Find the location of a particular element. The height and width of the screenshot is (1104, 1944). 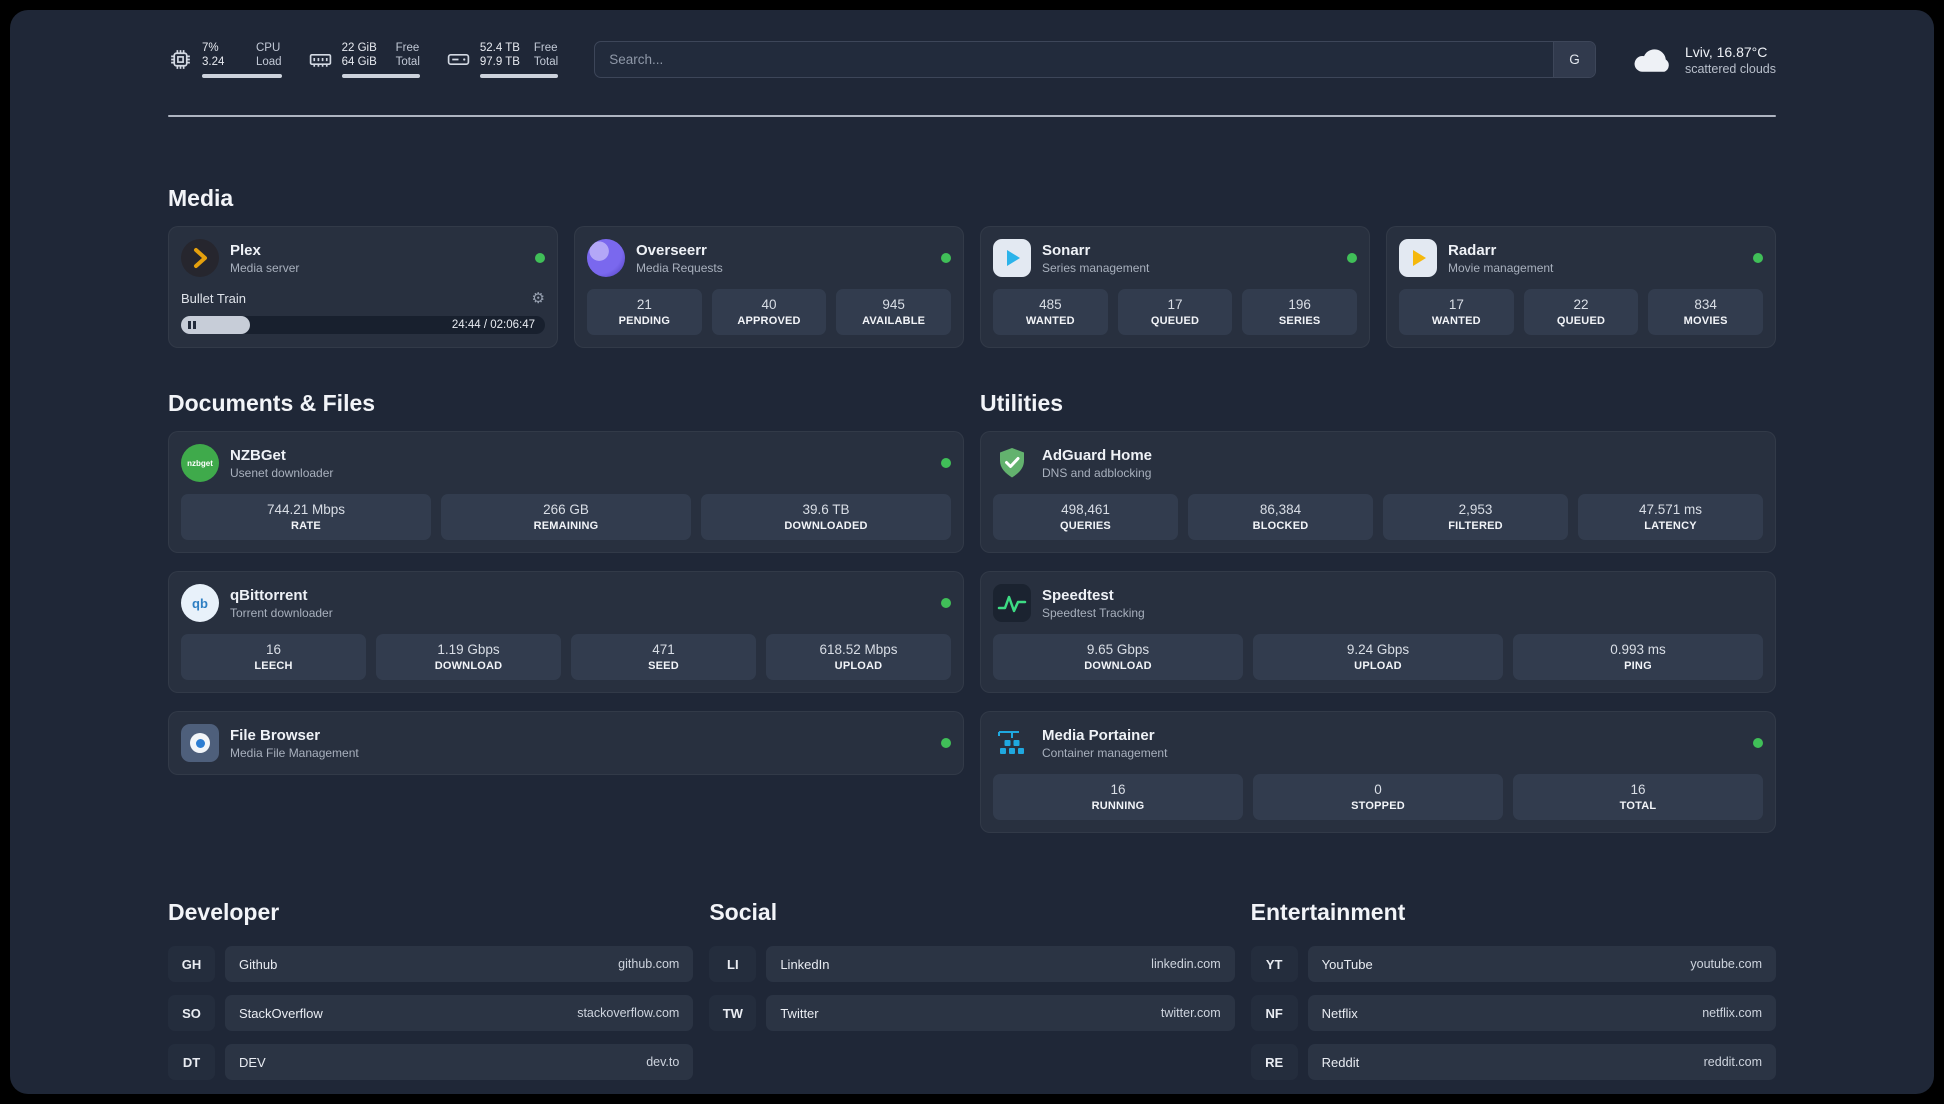

stat-label: QUERIES is located at coordinates (1085, 526).